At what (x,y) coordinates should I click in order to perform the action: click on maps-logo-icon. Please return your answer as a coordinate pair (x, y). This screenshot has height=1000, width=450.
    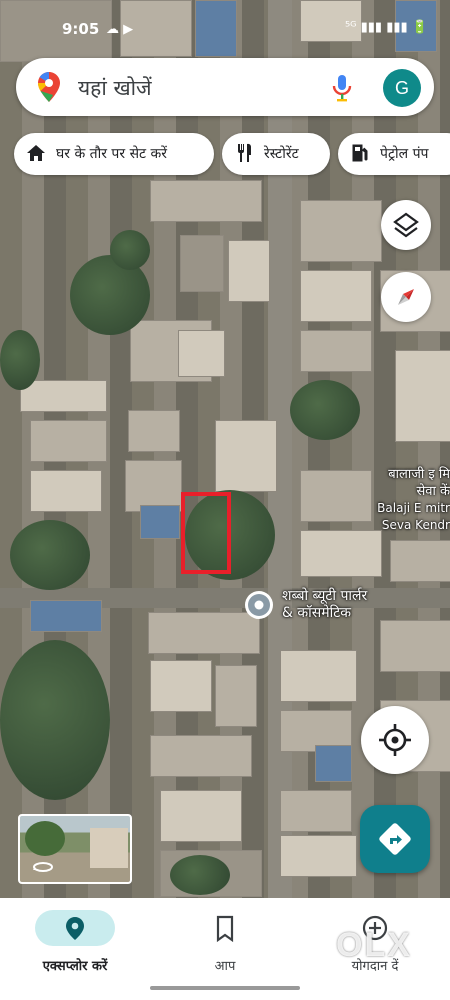
    Looking at the image, I should click on (49, 87).